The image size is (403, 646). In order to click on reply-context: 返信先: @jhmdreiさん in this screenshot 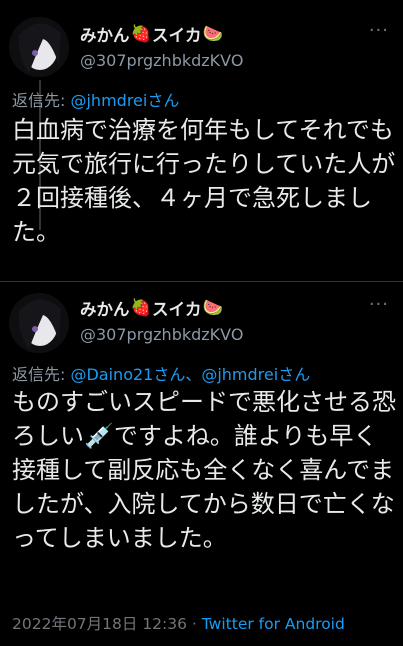, I will do `click(95, 99)`.